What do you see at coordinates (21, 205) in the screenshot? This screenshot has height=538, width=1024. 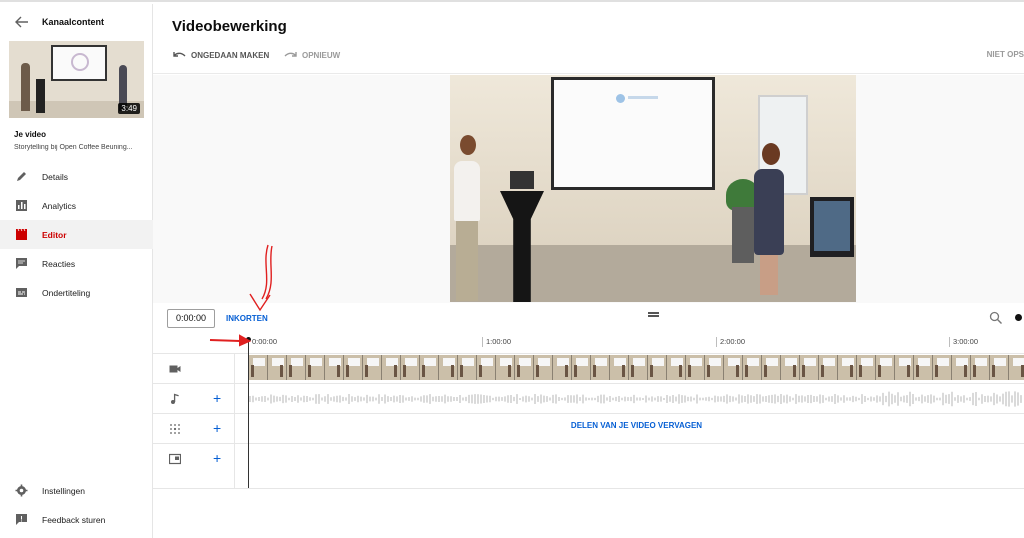 I see `analytics-icon` at bounding box center [21, 205].